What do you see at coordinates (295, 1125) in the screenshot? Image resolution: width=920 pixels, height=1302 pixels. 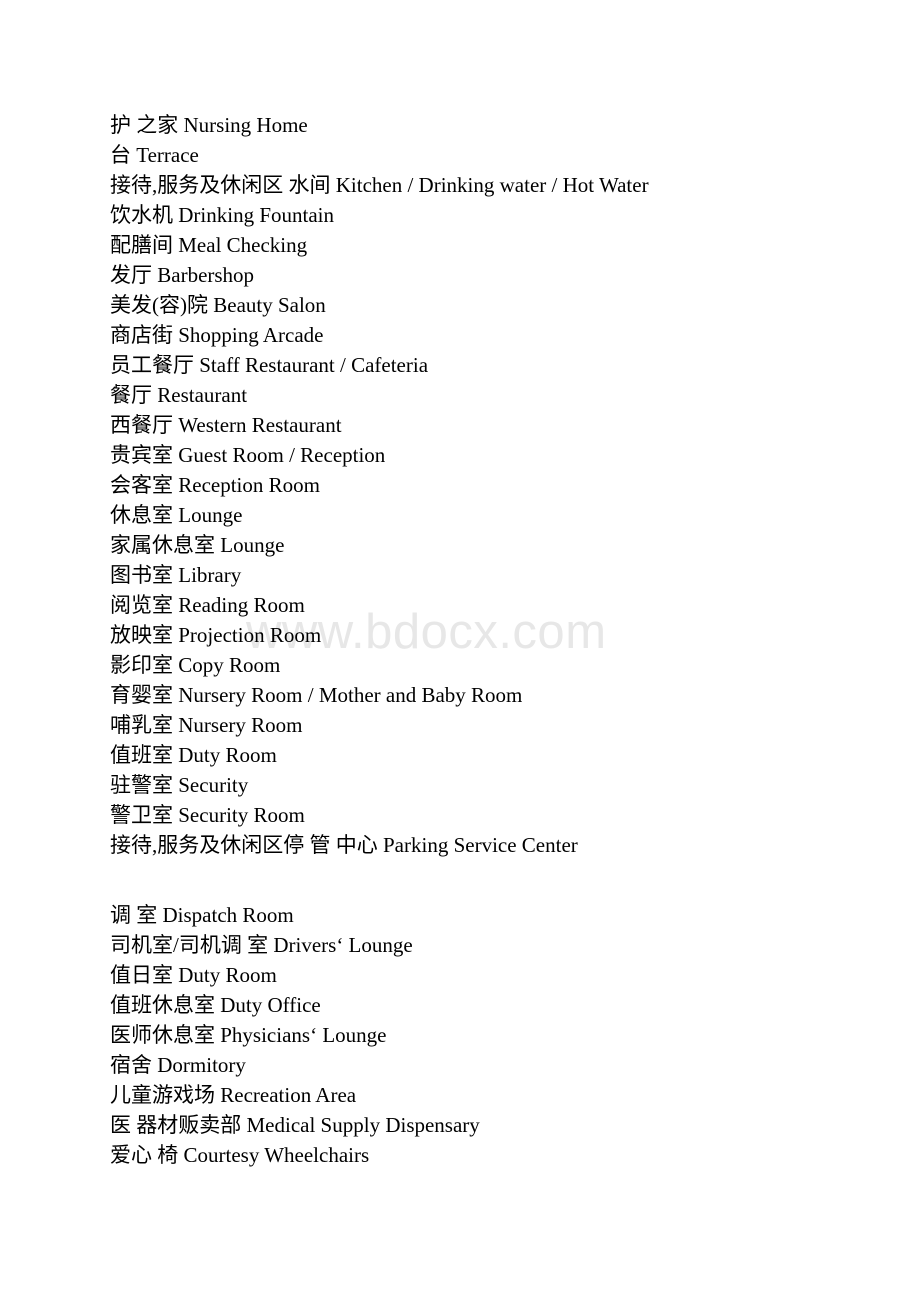 I see `glossary-line: 医 器材贩卖部 Medical Supply Dispensary` at bounding box center [295, 1125].